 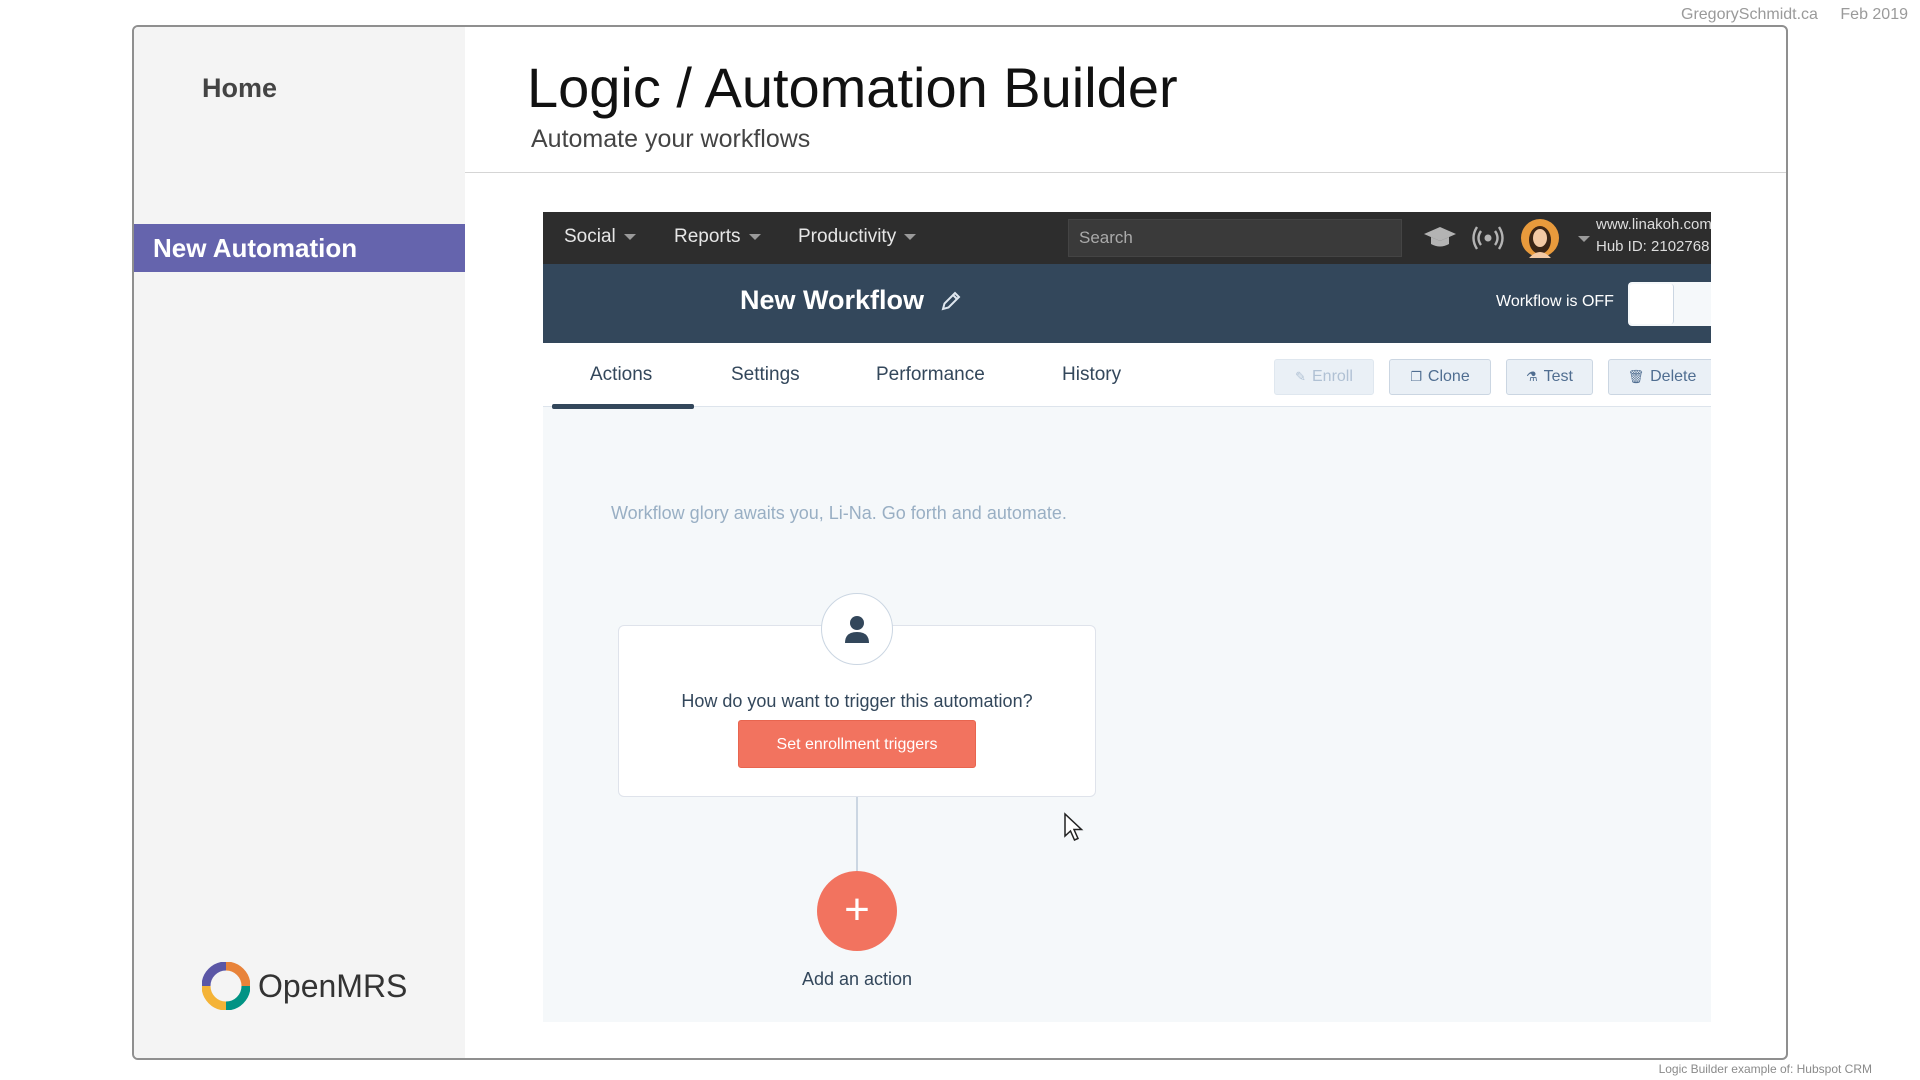 I want to click on nav-social-label: Social, so click(x=590, y=236).